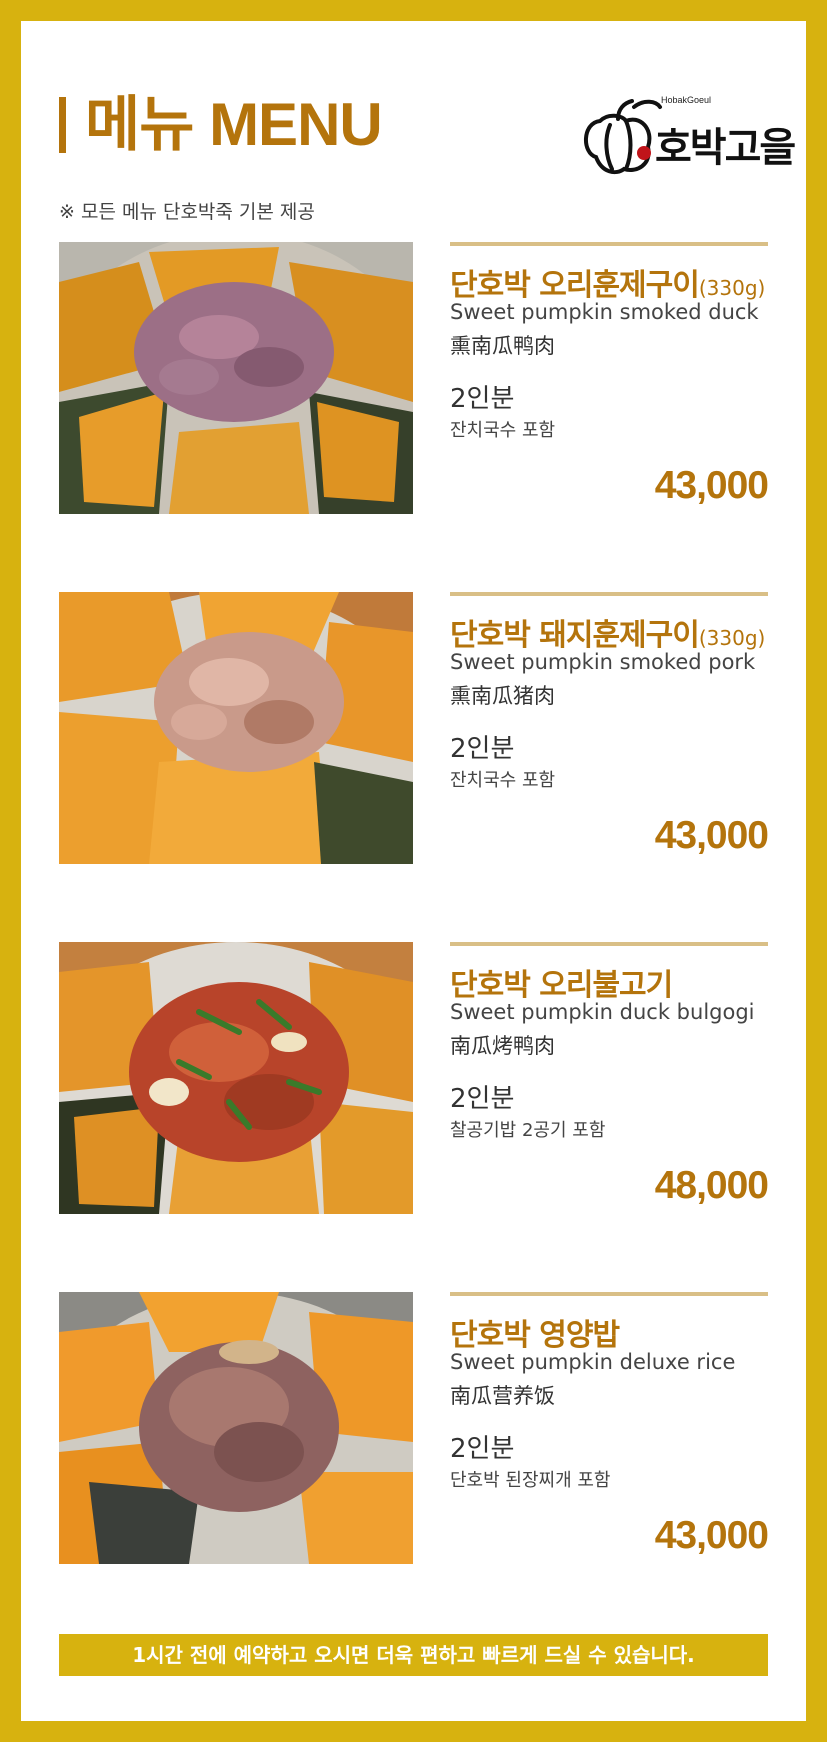 The width and height of the screenshot is (827, 1742). I want to click on dish-name-text: 단호박 돼지훈제구이, so click(575, 635).